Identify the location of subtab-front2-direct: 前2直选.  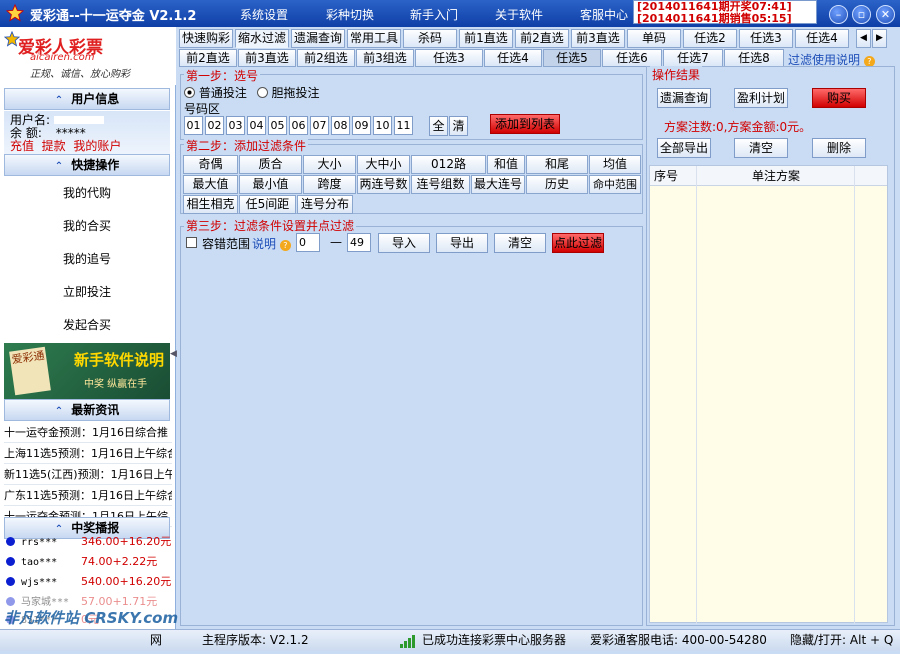
(208, 58).